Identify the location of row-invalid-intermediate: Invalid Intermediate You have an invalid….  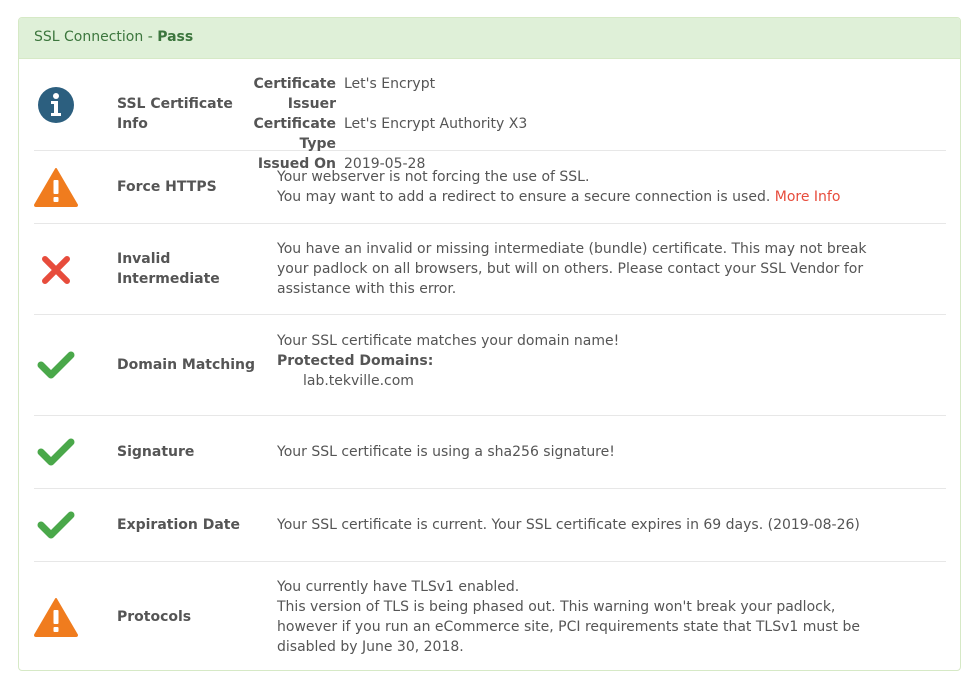
(490, 269).